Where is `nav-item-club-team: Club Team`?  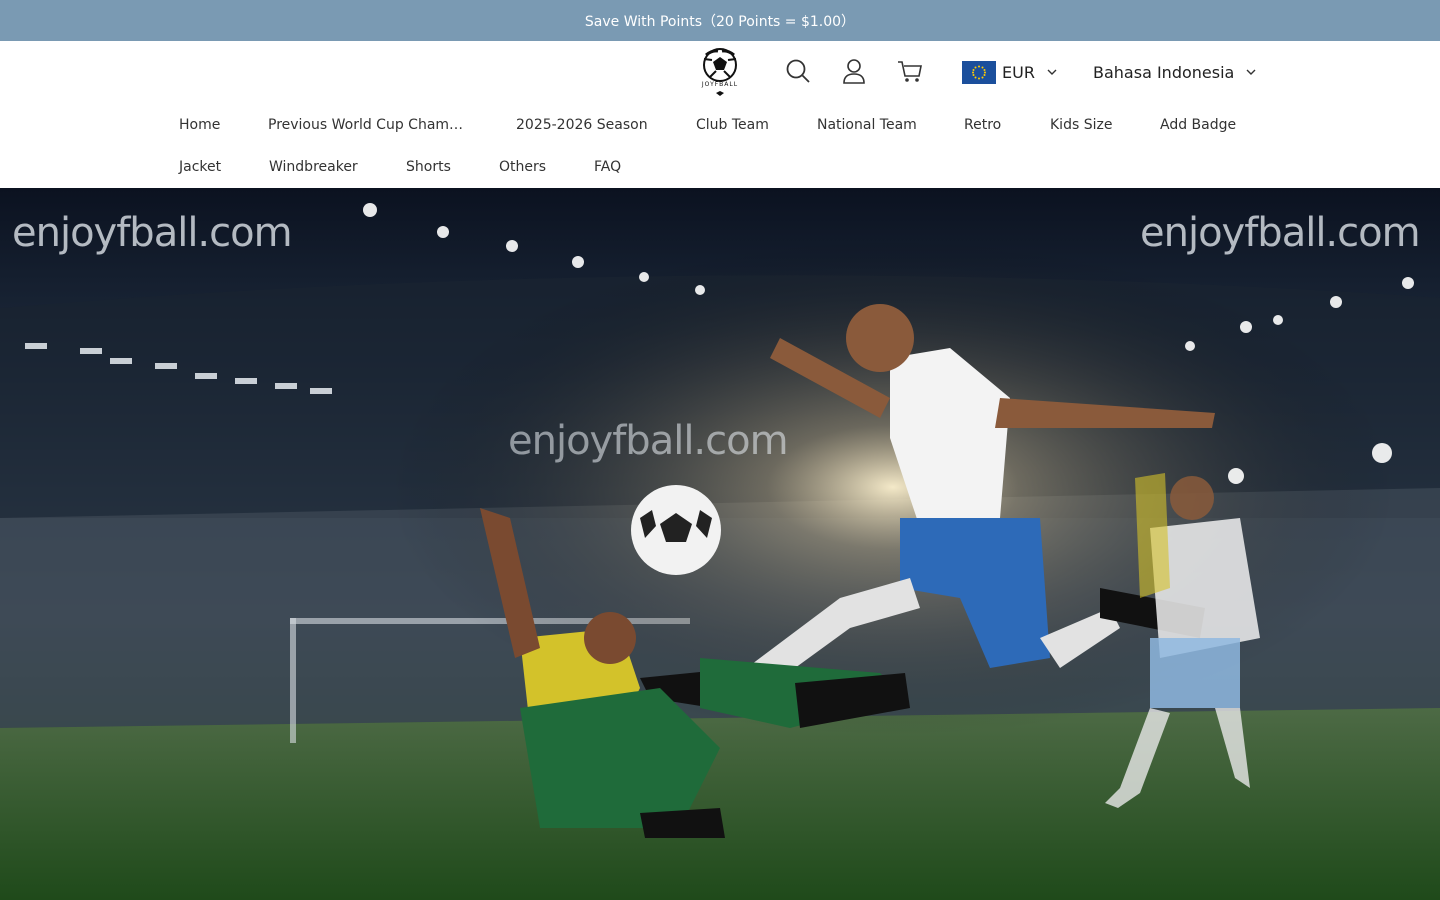 nav-item-club-team: Club Team is located at coordinates (732, 125).